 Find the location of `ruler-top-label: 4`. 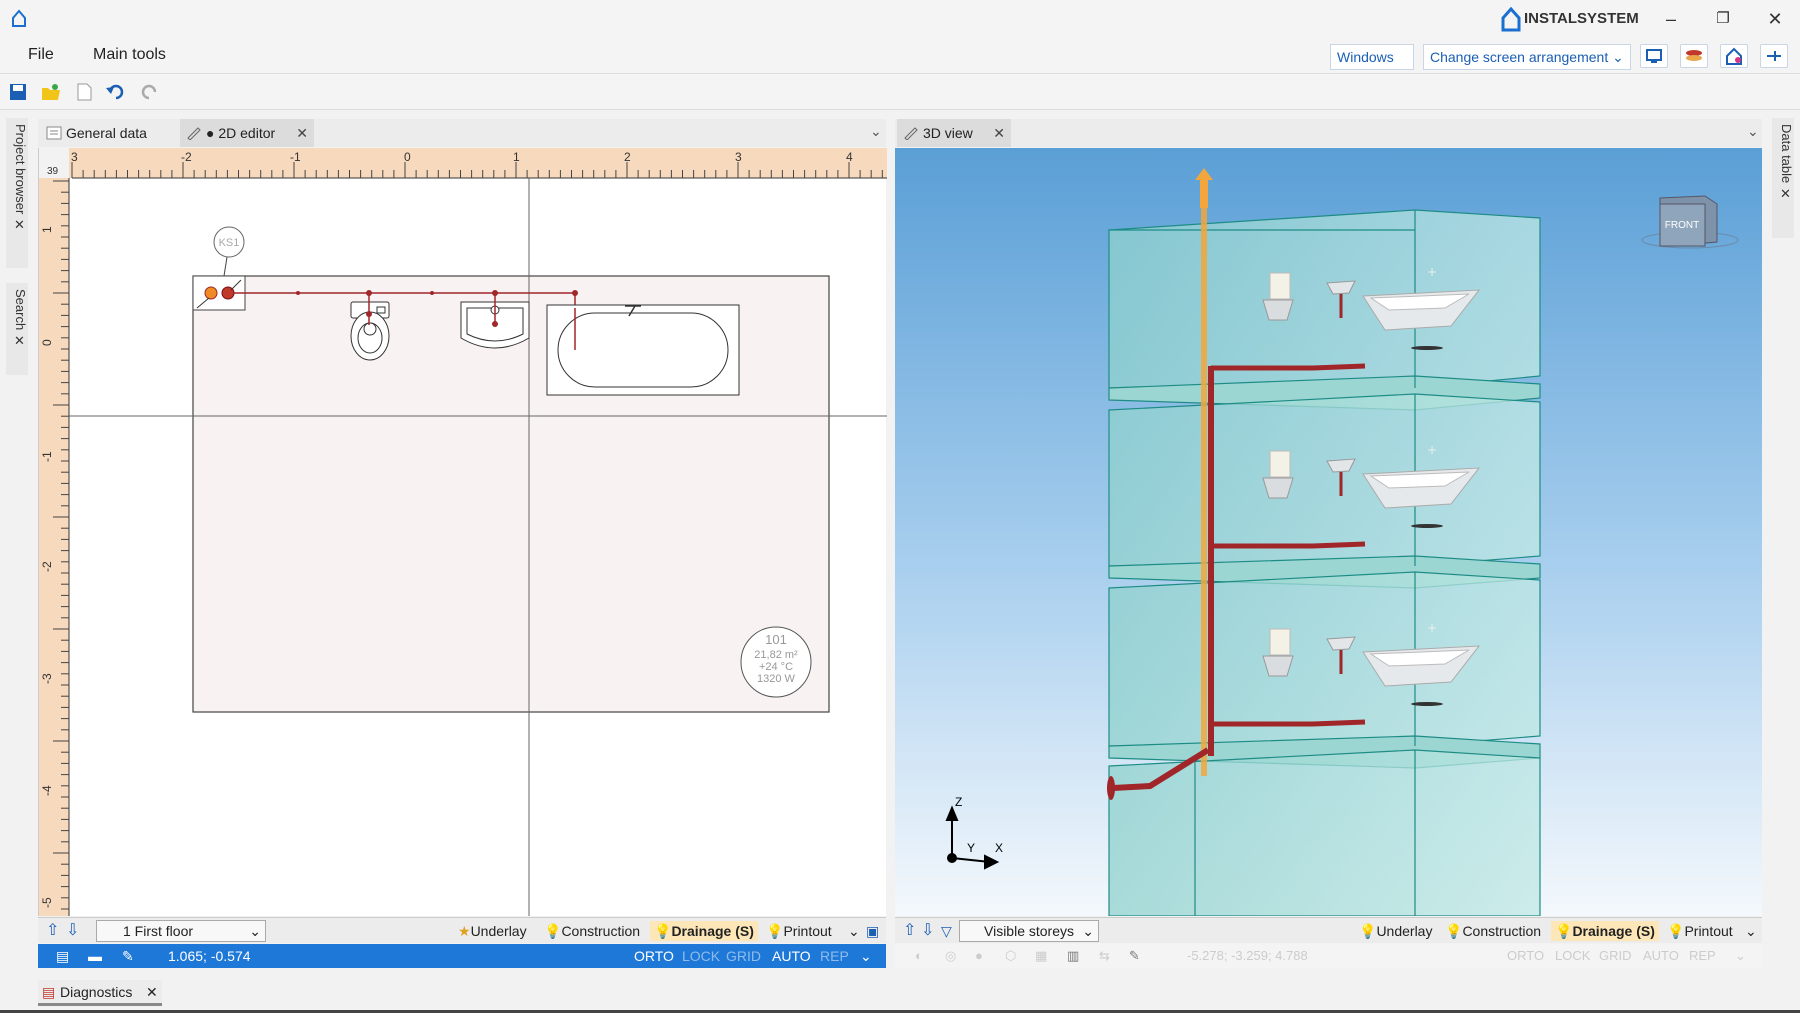

ruler-top-label: 4 is located at coordinates (849, 157).